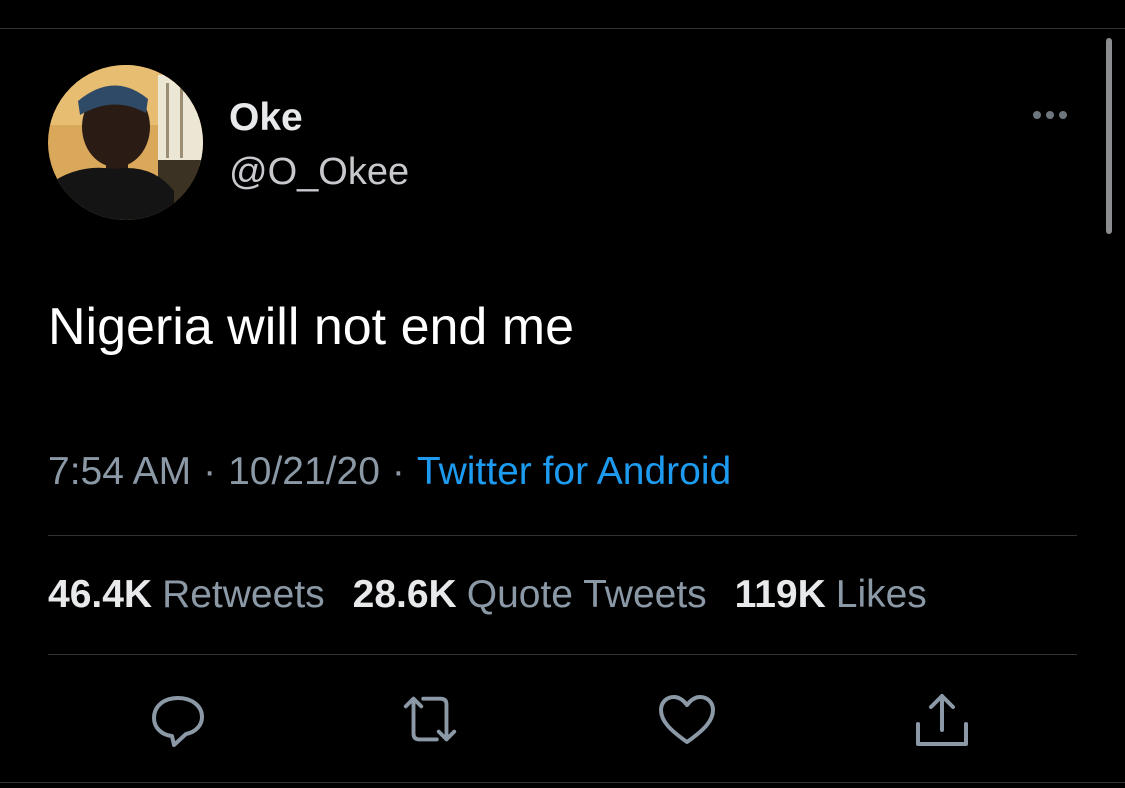 Image resolution: width=1125 pixels, height=788 pixels. I want to click on like-icon, so click(687, 719).